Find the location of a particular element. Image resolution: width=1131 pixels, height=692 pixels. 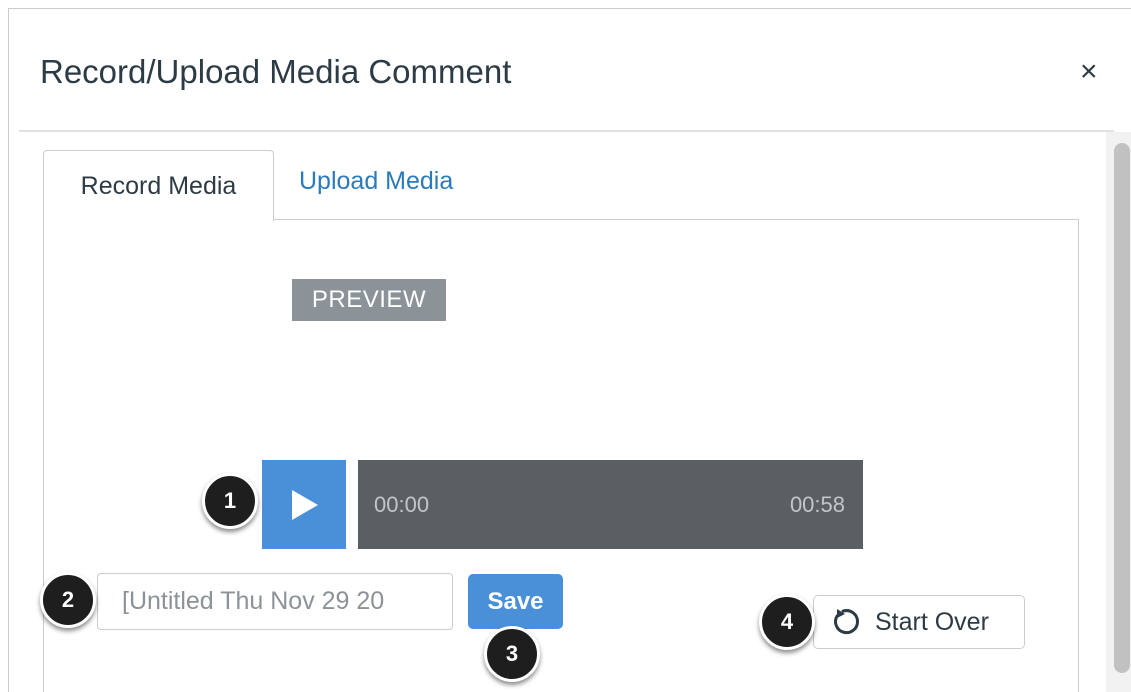

tab-upload-media: Upload Media is located at coordinates (376, 187).